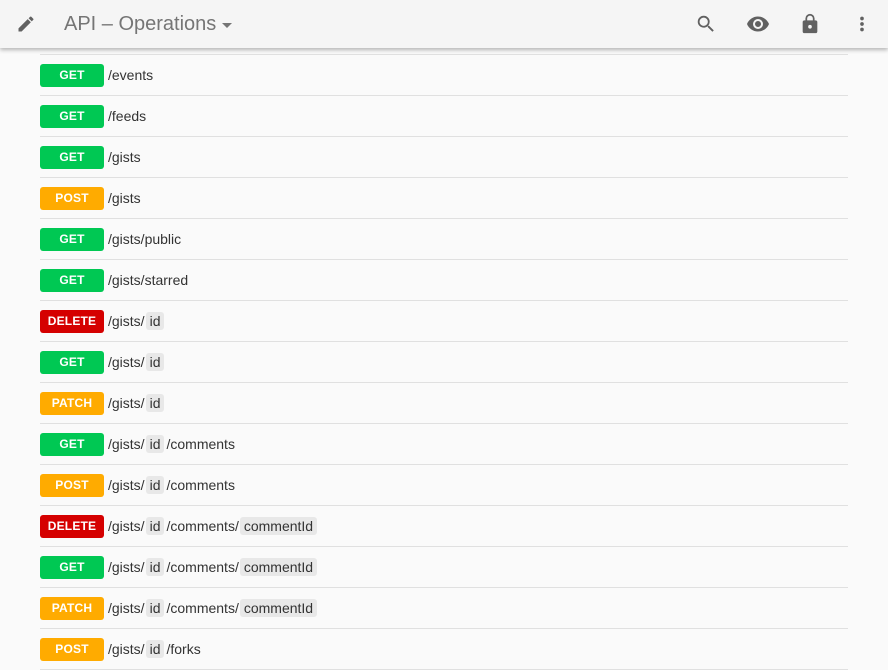 This screenshot has width=888, height=670. I want to click on path-segment: /gists/public, so click(145, 239).